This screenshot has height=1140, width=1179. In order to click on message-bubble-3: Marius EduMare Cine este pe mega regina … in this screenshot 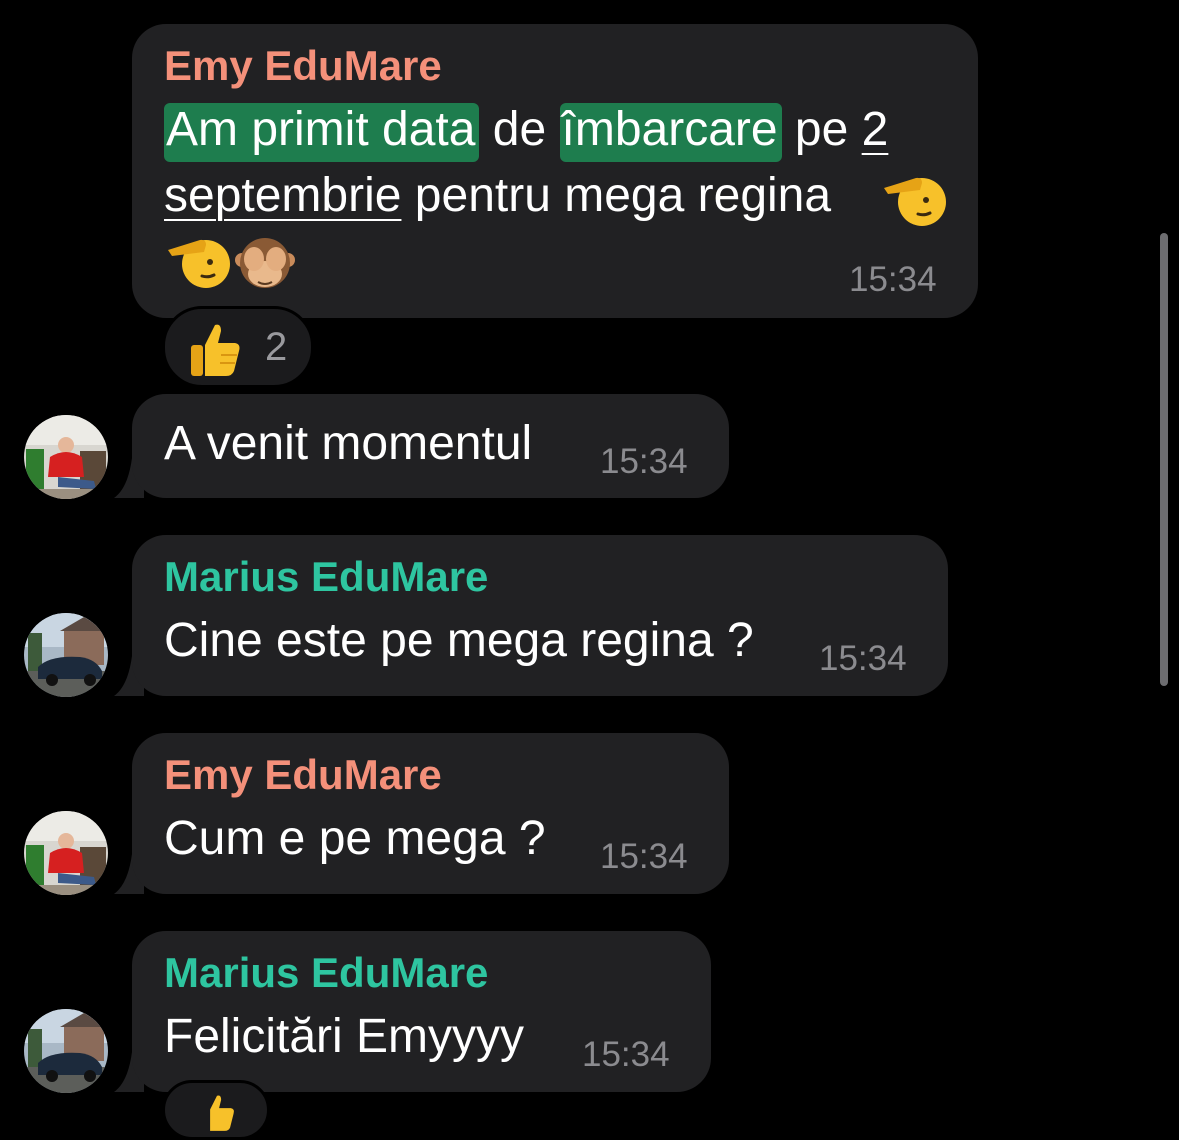, I will do `click(540, 615)`.